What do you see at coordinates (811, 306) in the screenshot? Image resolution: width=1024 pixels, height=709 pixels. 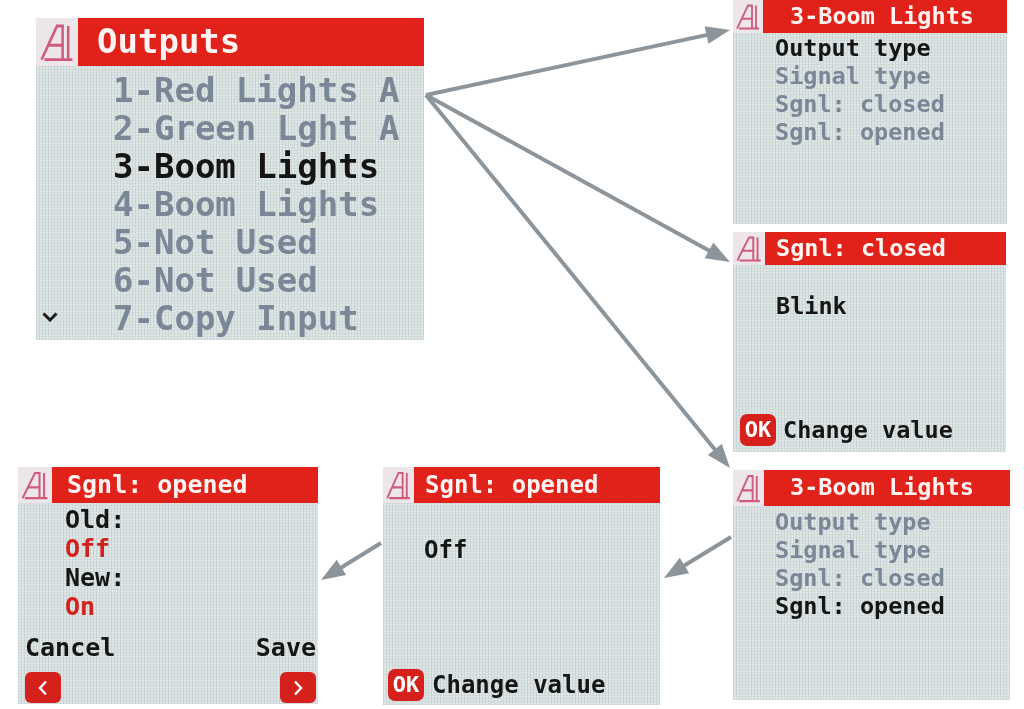 I see `value-text: Blink` at bounding box center [811, 306].